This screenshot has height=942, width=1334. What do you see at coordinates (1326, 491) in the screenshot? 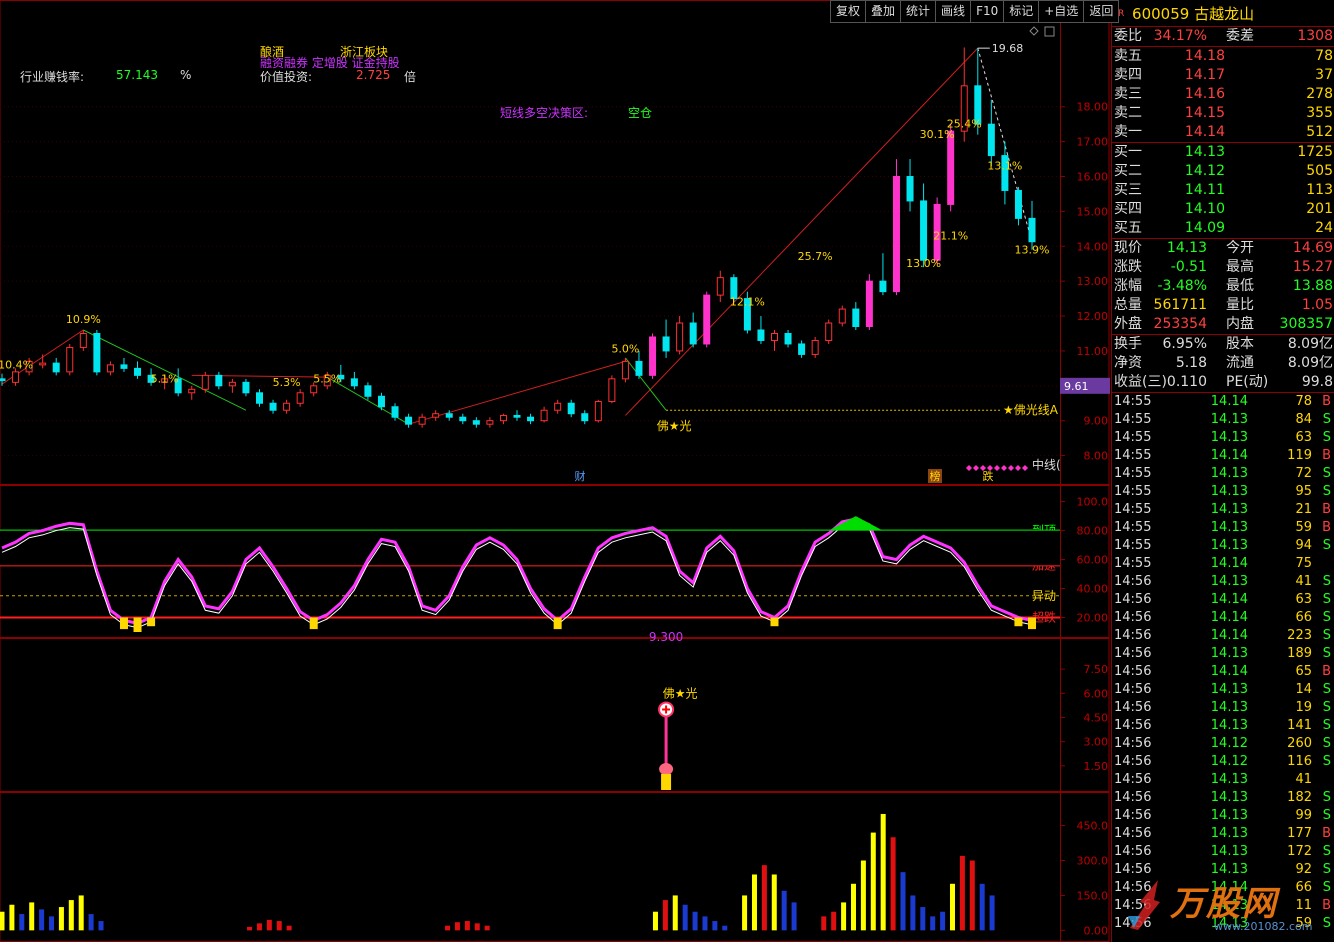
I see `tick-side: S` at bounding box center [1326, 491].